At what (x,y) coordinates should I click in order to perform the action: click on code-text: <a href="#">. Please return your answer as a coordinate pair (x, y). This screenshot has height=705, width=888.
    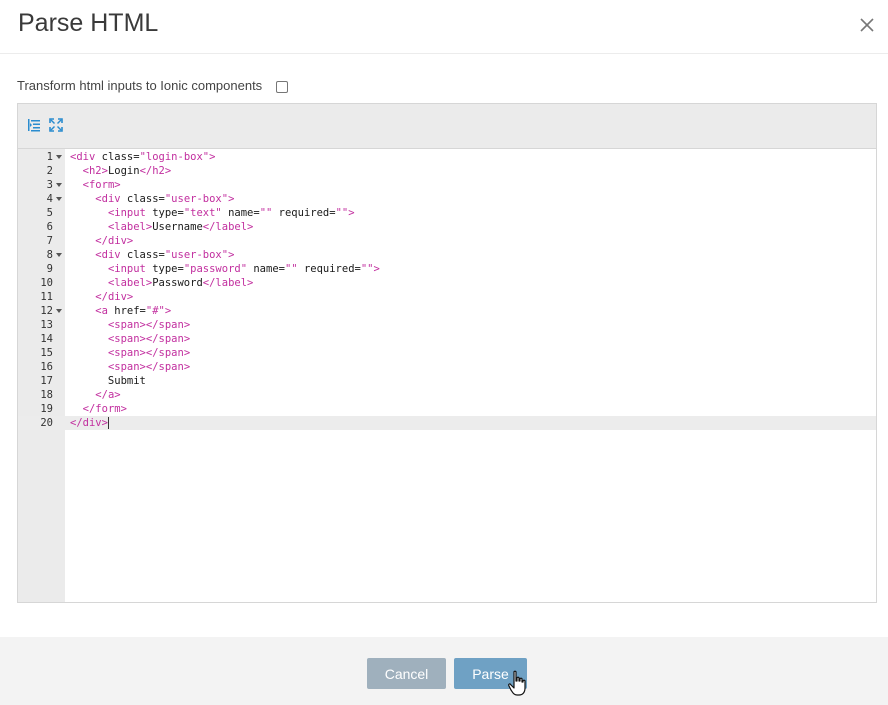
    Looking at the image, I should click on (133, 311).